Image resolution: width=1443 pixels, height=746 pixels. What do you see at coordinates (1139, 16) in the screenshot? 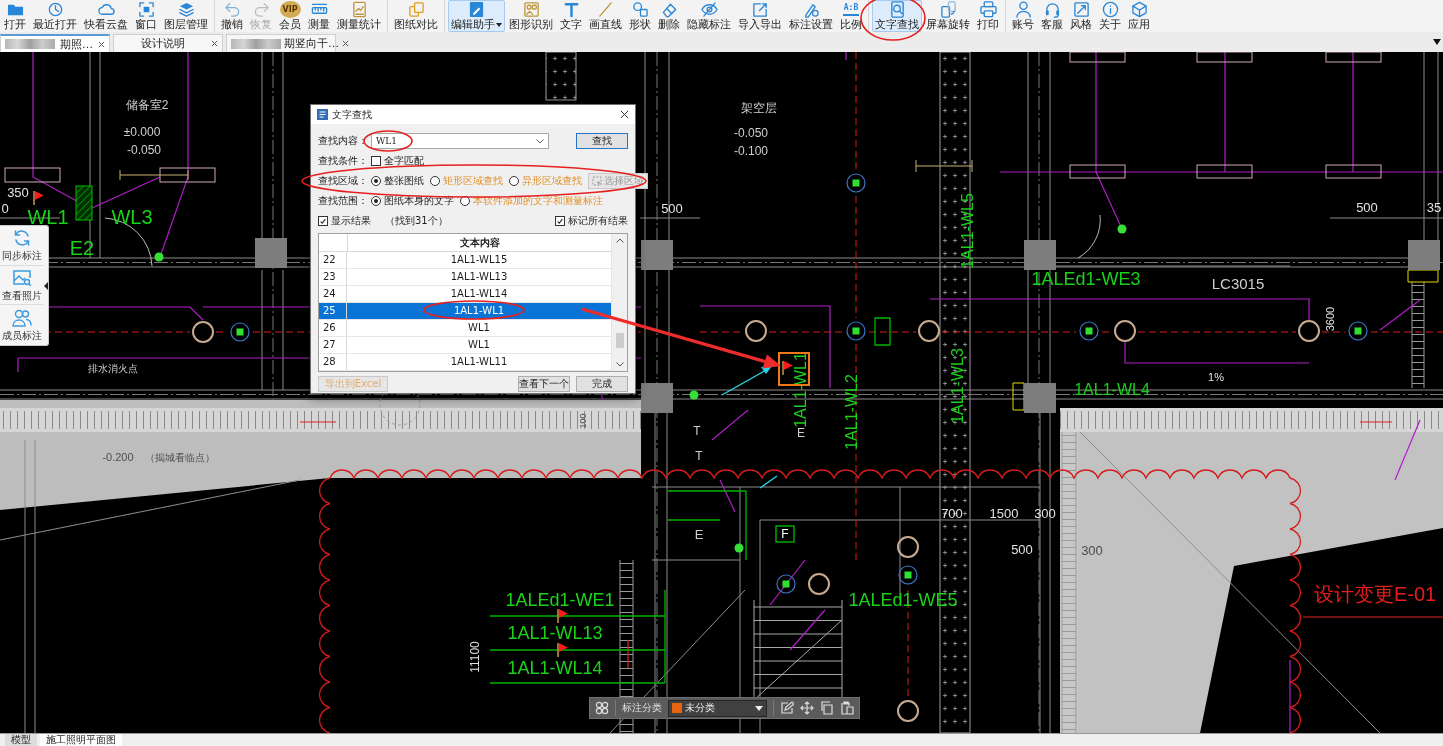
I see `toolbar-button: 应用` at bounding box center [1139, 16].